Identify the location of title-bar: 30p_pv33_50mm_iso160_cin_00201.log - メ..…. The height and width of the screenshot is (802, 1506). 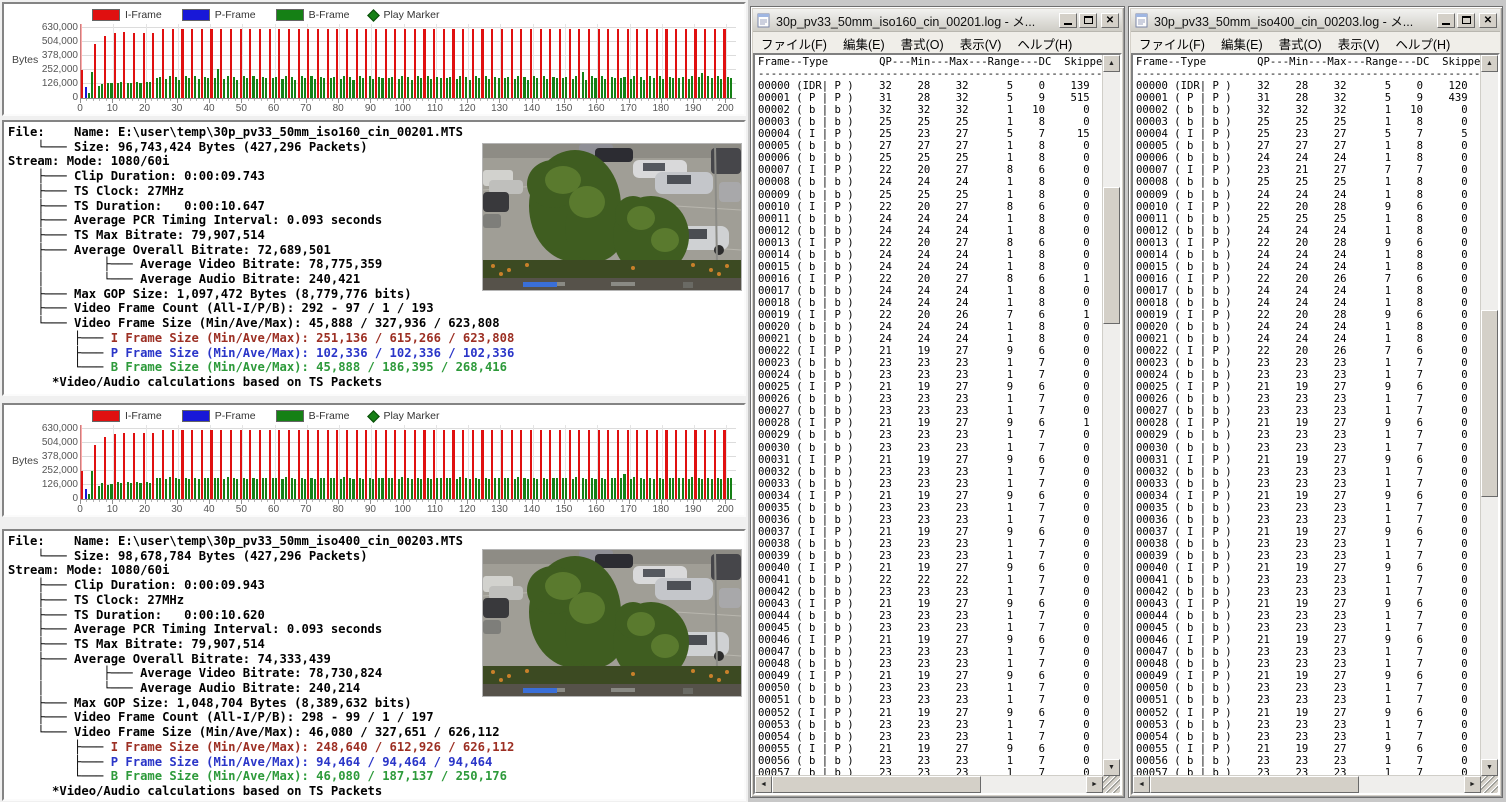
(937, 20).